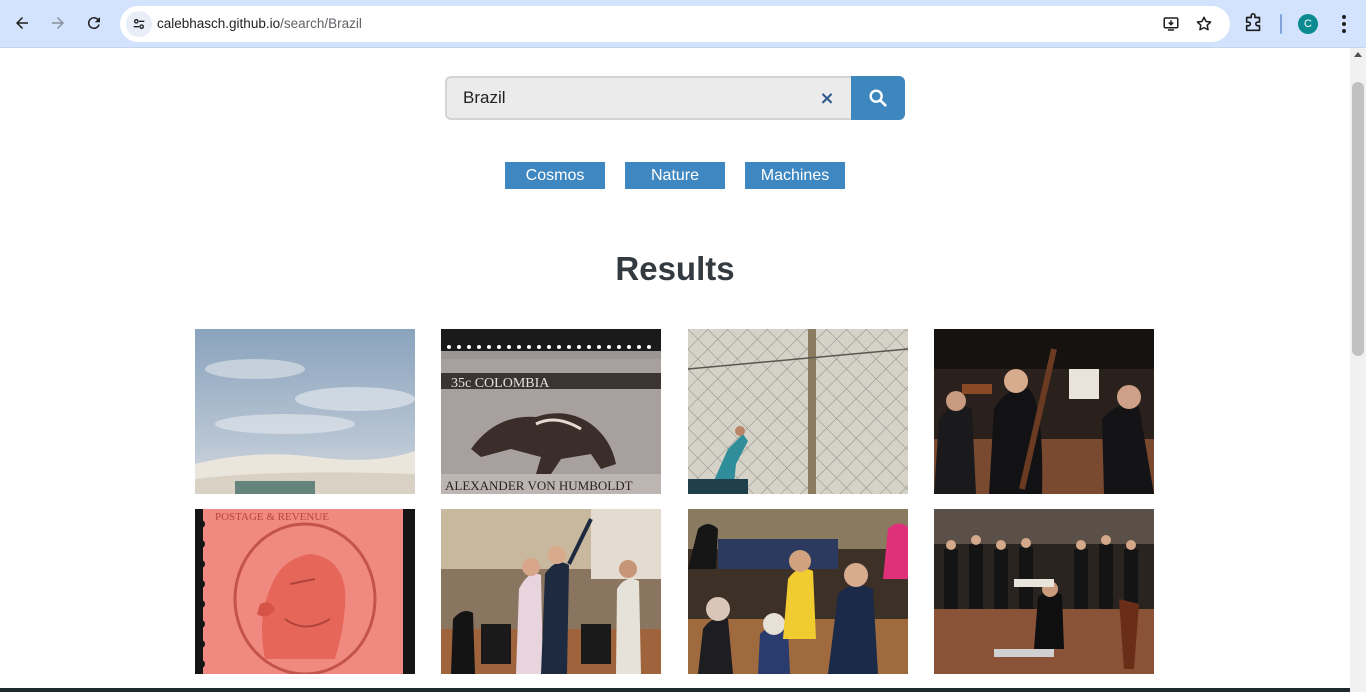 The image size is (1366, 692). I want to click on bookmark-star-icon, so click(1204, 24).